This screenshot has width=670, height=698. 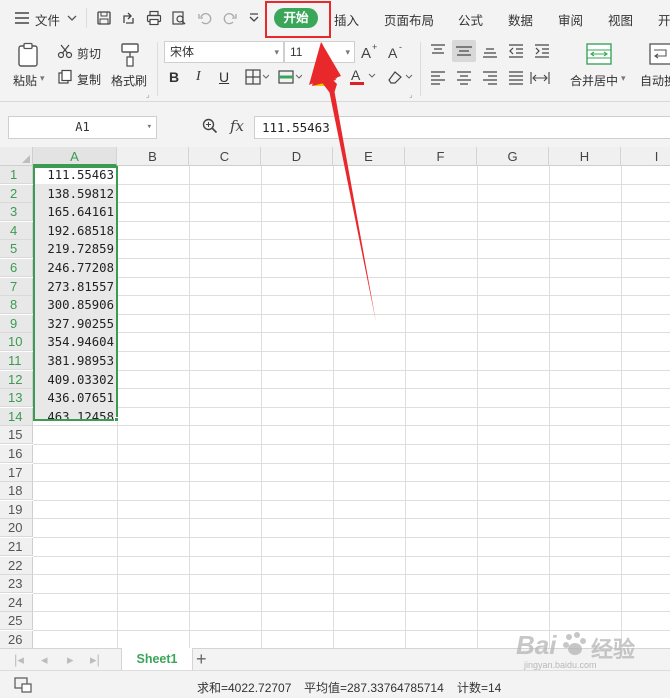 What do you see at coordinates (599, 55) in the screenshot?
I see `merge-center-icon` at bounding box center [599, 55].